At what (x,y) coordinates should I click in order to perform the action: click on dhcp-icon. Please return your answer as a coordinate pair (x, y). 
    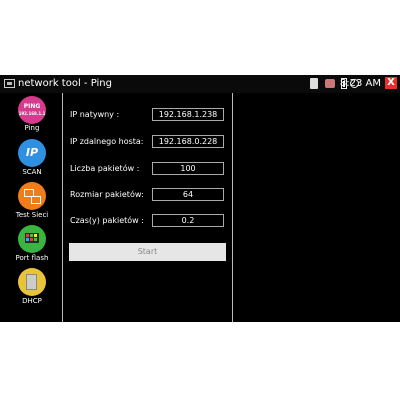
    Looking at the image, I should click on (32, 282).